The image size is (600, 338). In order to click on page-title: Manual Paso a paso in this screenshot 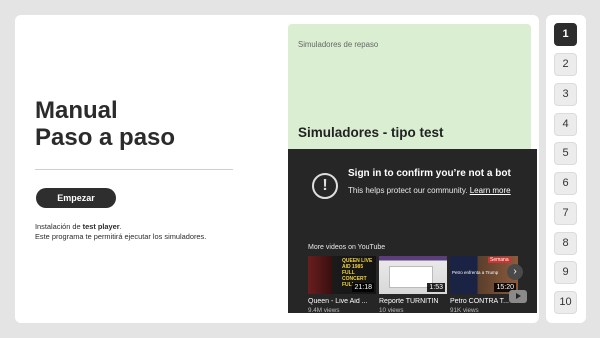, I will do `click(105, 124)`.